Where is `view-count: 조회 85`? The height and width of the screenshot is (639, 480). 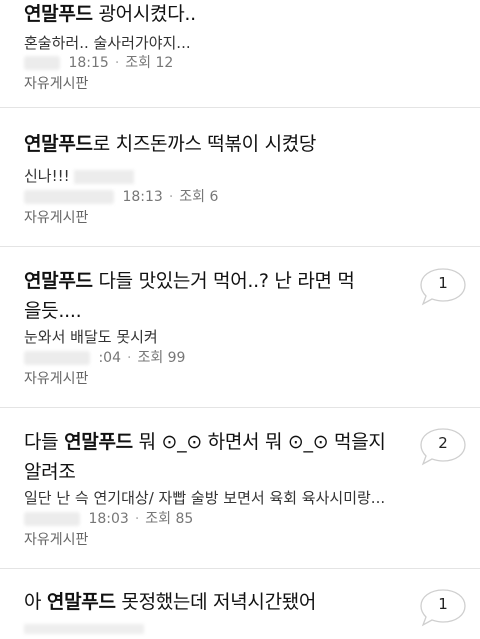
view-count: 조회 85 is located at coordinates (169, 519).